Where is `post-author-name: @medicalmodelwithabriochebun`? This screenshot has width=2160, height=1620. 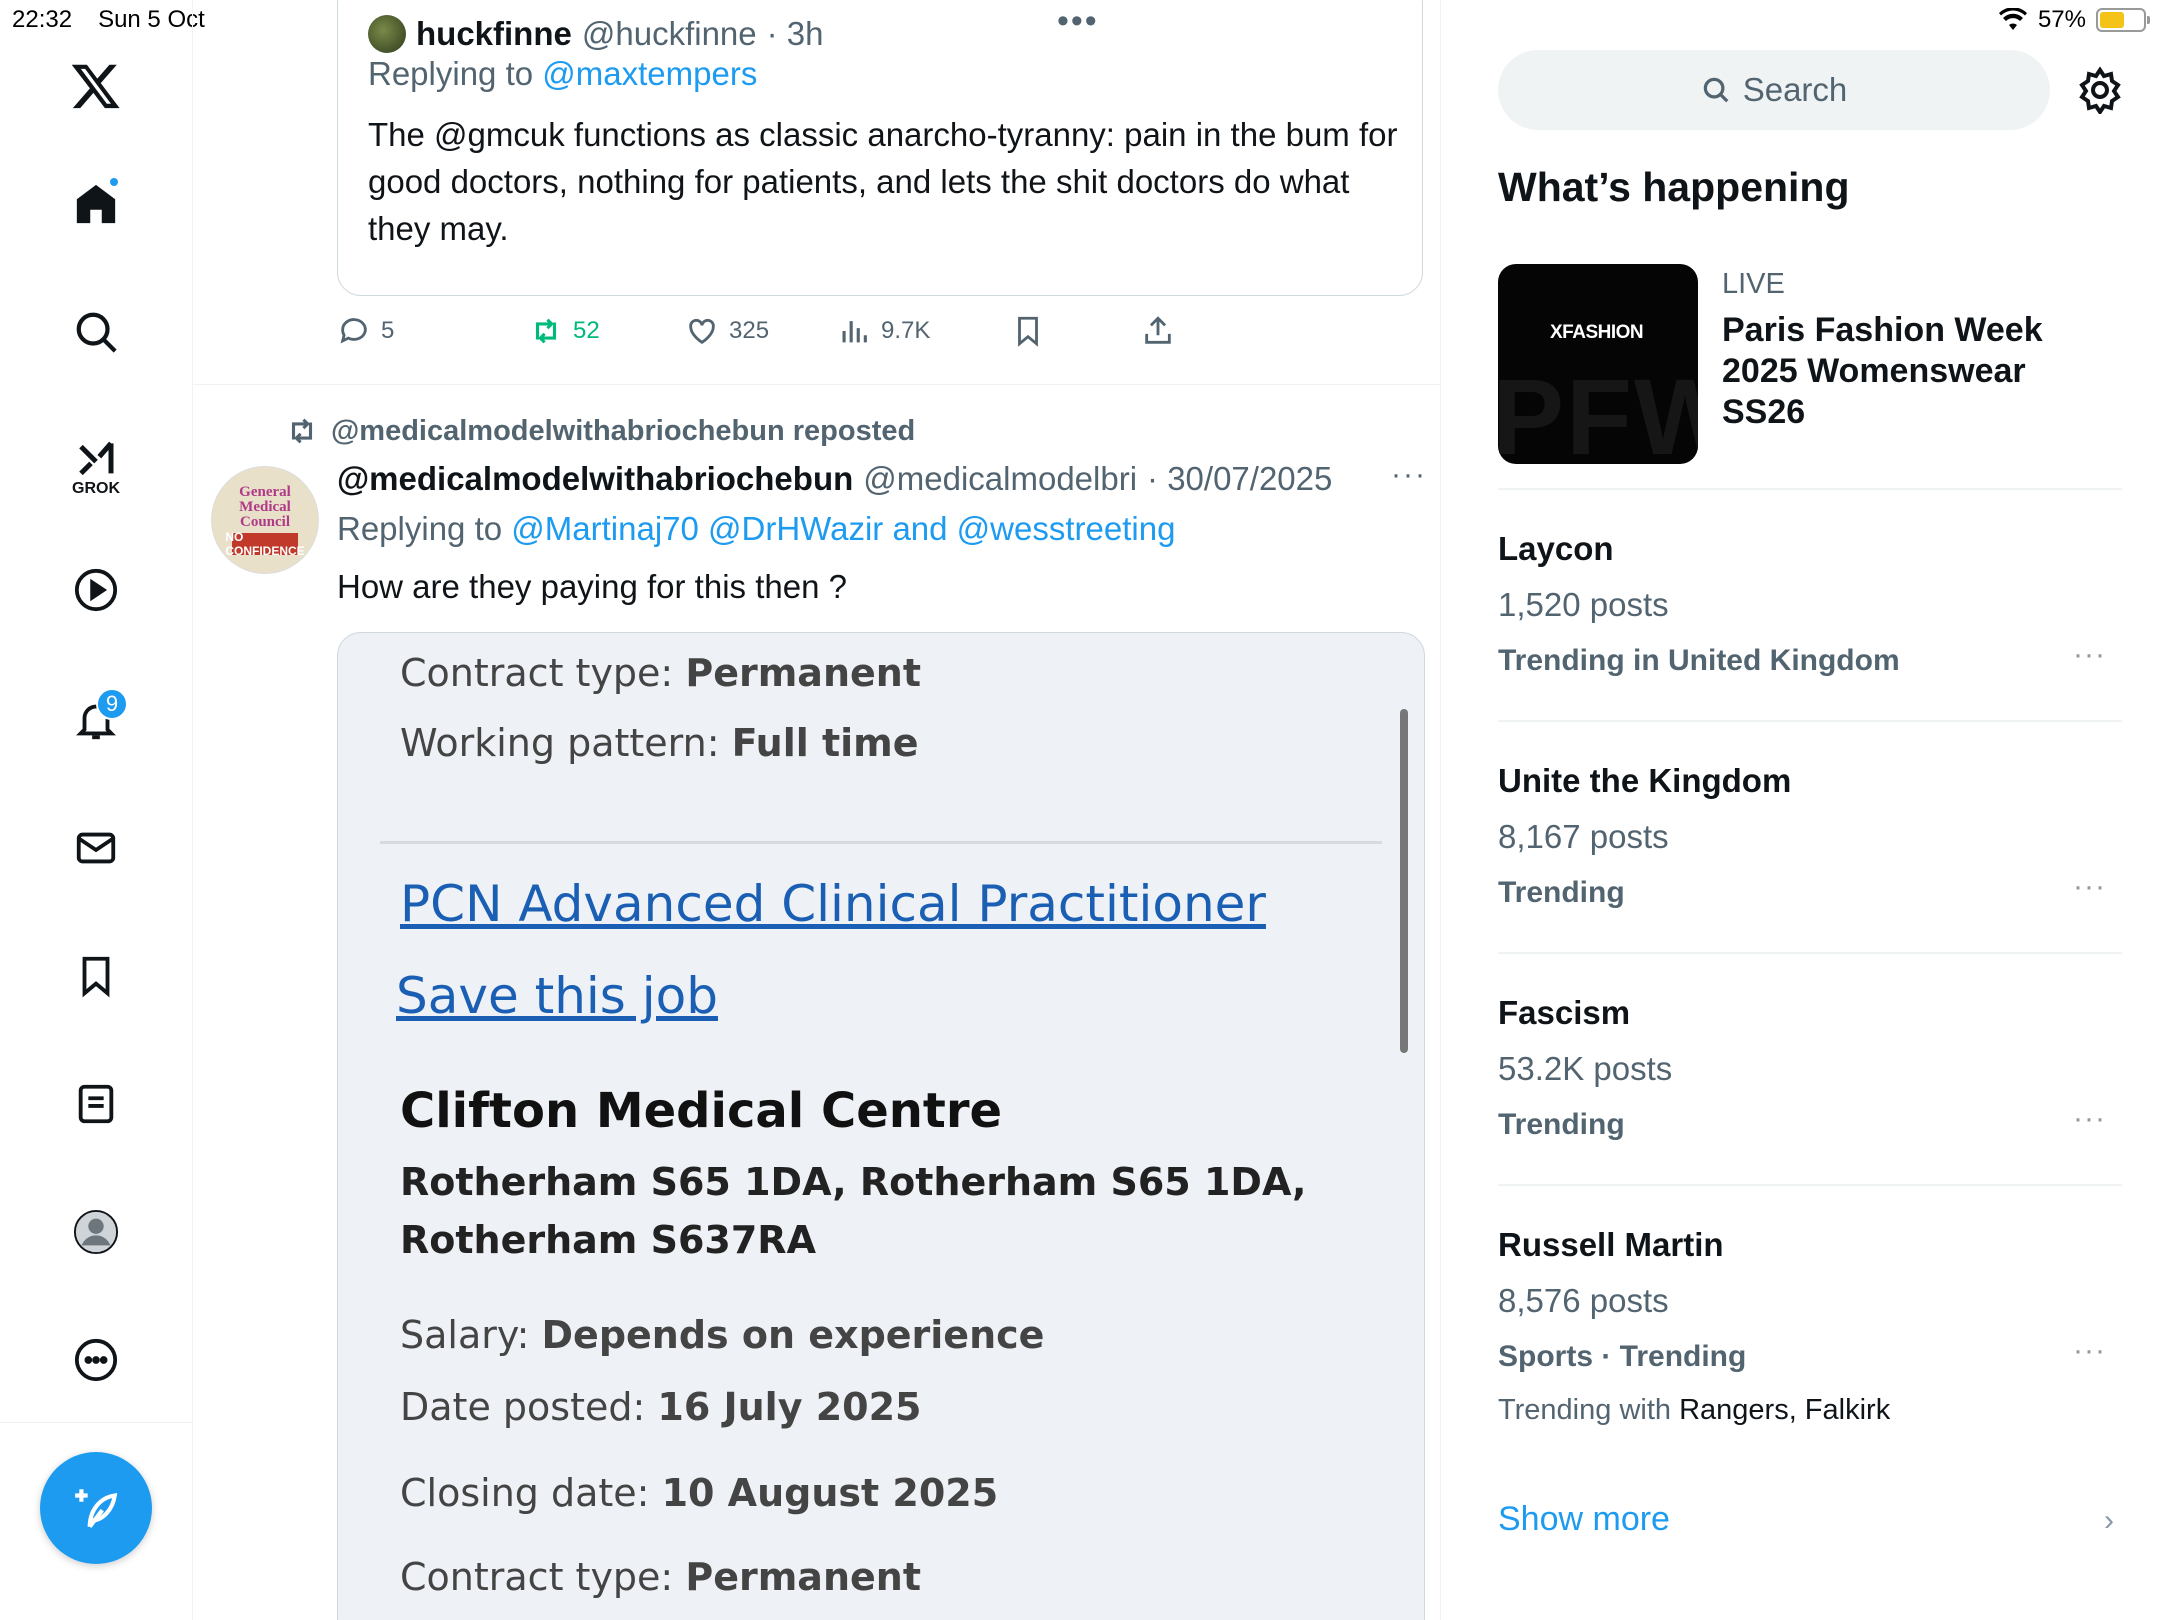 post-author-name: @medicalmodelwithabriochebun is located at coordinates (595, 479).